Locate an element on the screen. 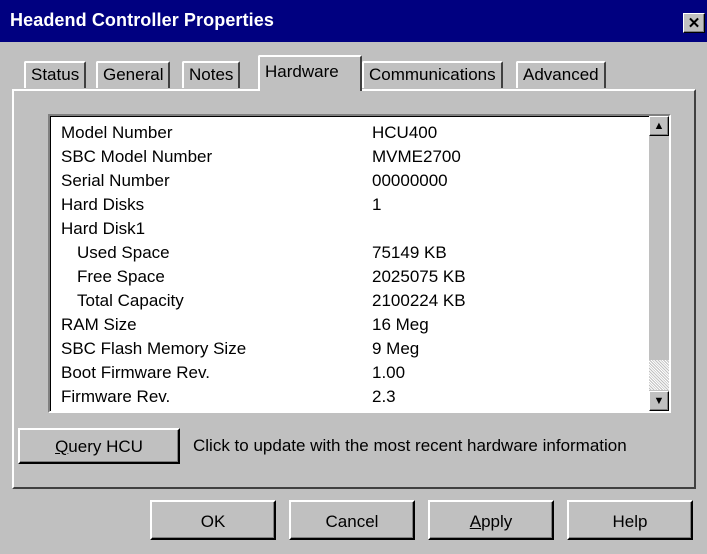  list-item: Used Space 75149 KB is located at coordinates (350, 251).